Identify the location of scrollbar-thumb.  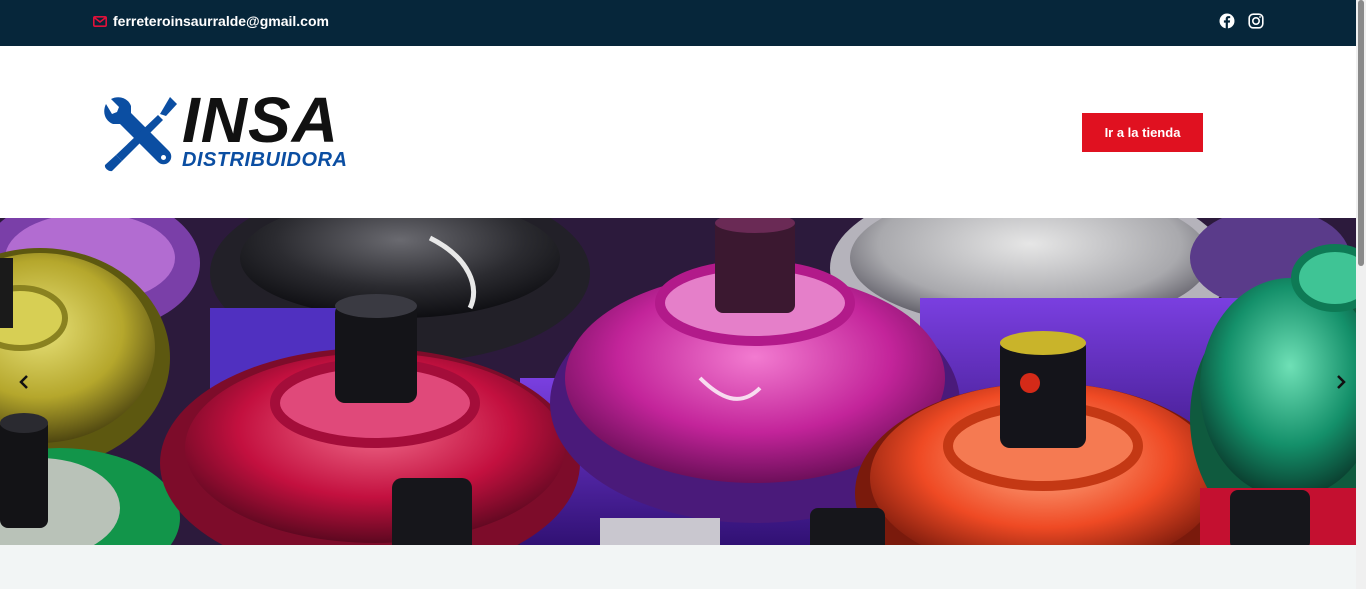
(1361, 133).